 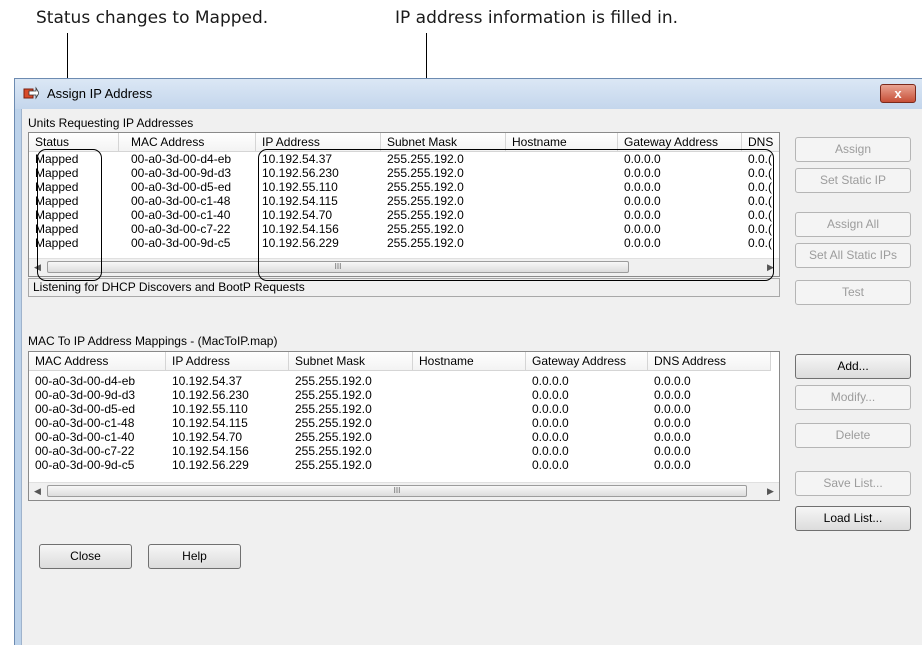 I want to click on col-map-dns: DNS Address, so click(x=709, y=361).